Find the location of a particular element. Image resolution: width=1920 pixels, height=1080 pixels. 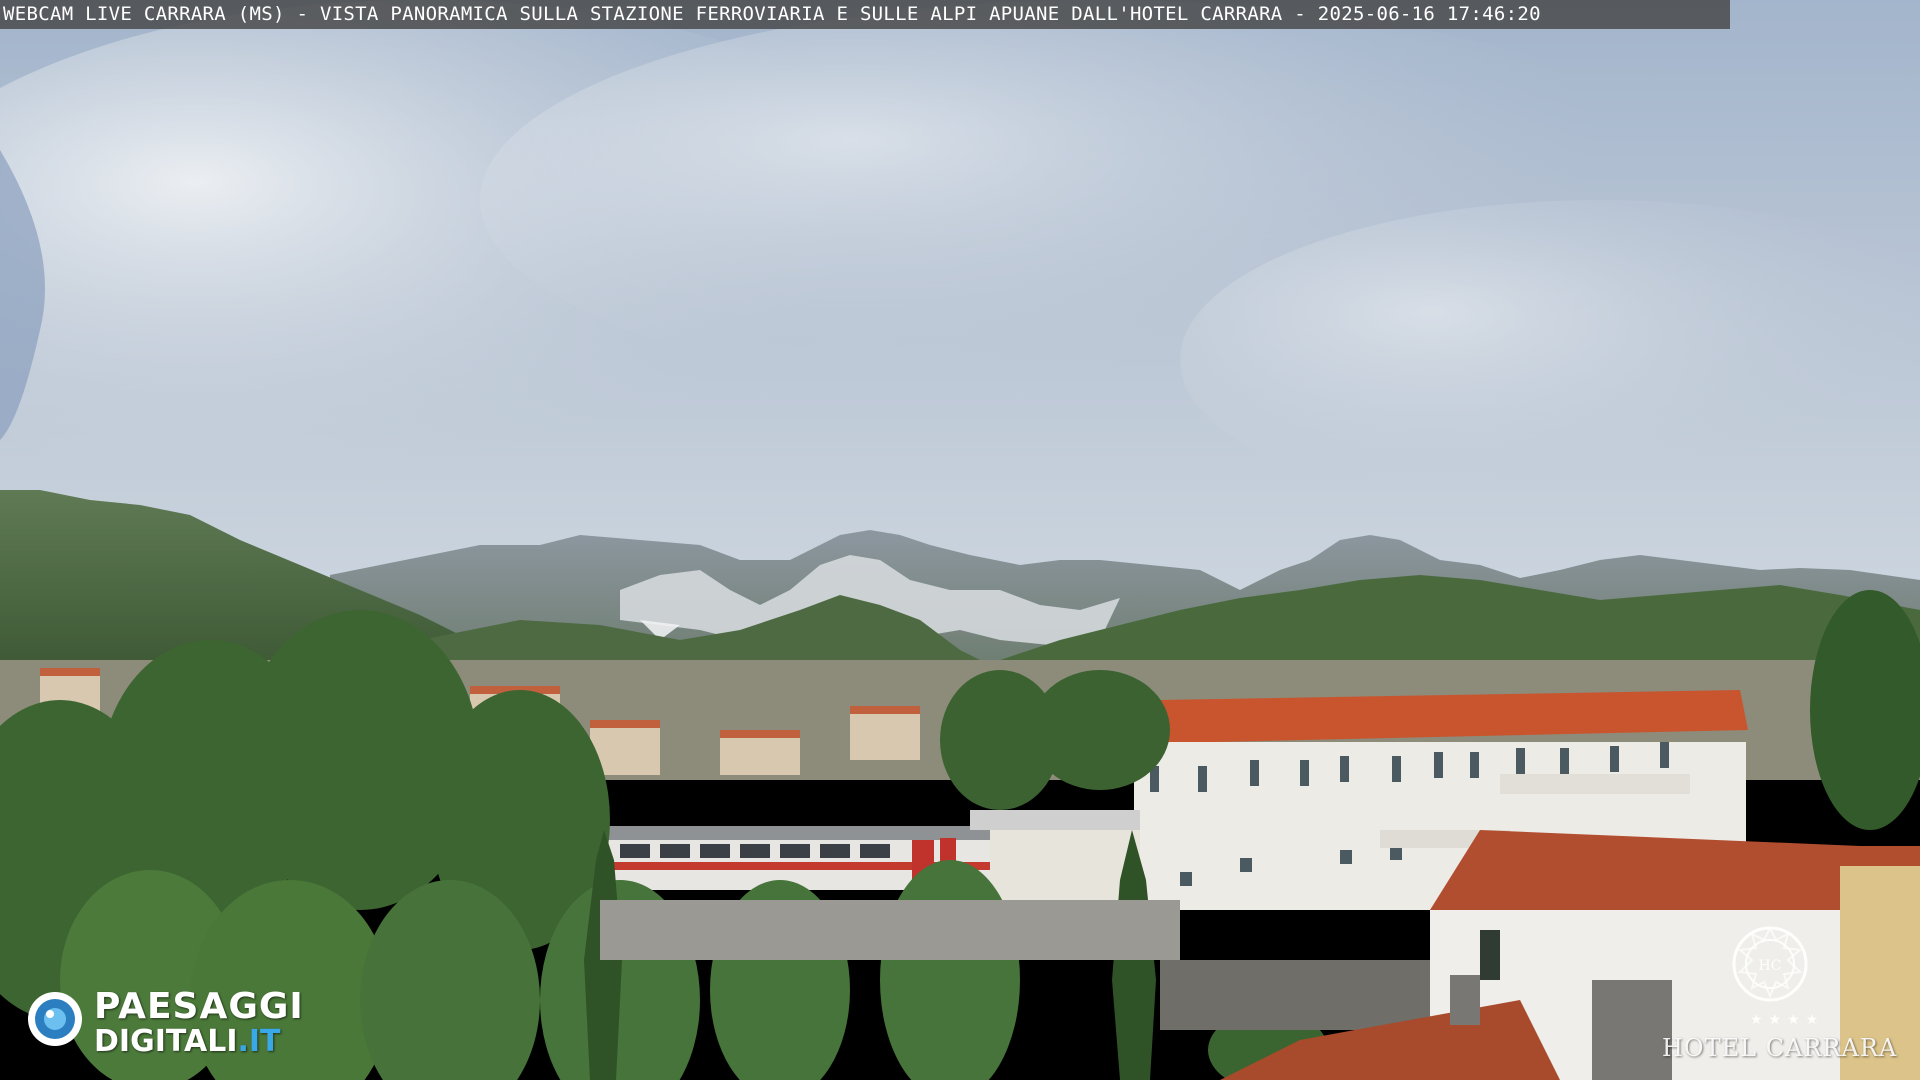

camera-lens-icon is located at coordinates (55, 1019).